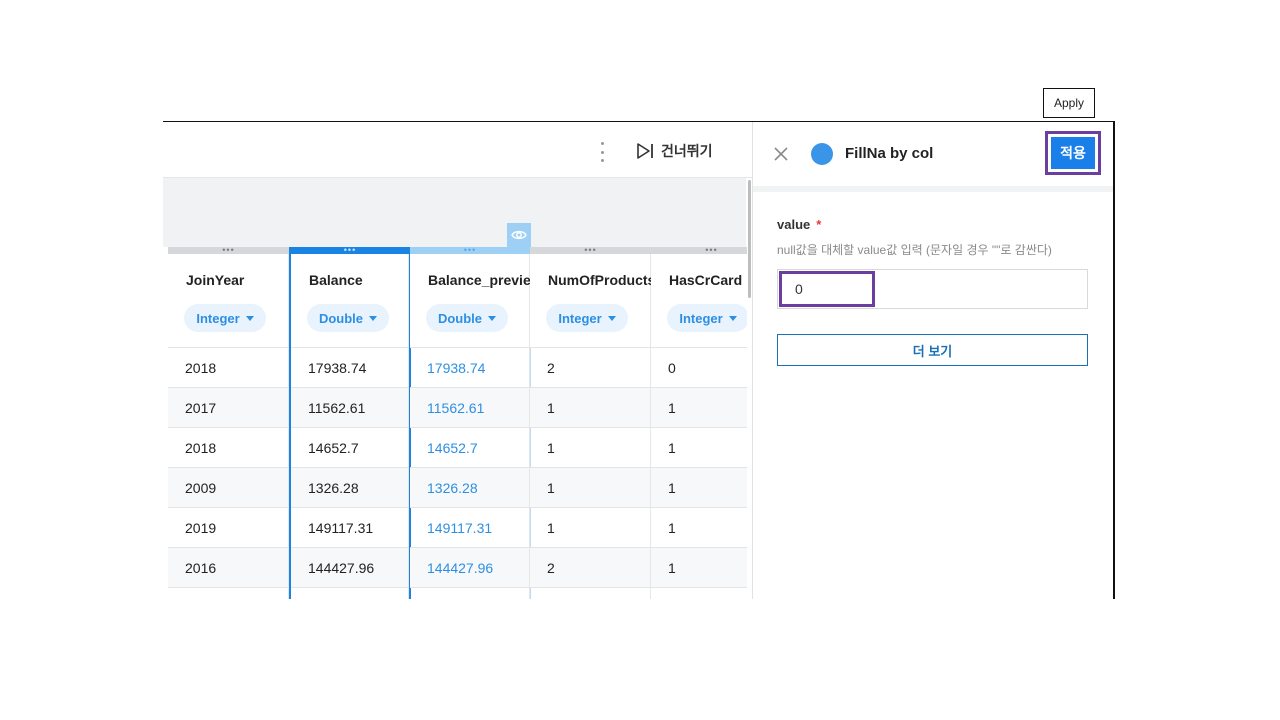 This screenshot has height=720, width=1280. I want to click on frame-right-border, so click(1114, 360).